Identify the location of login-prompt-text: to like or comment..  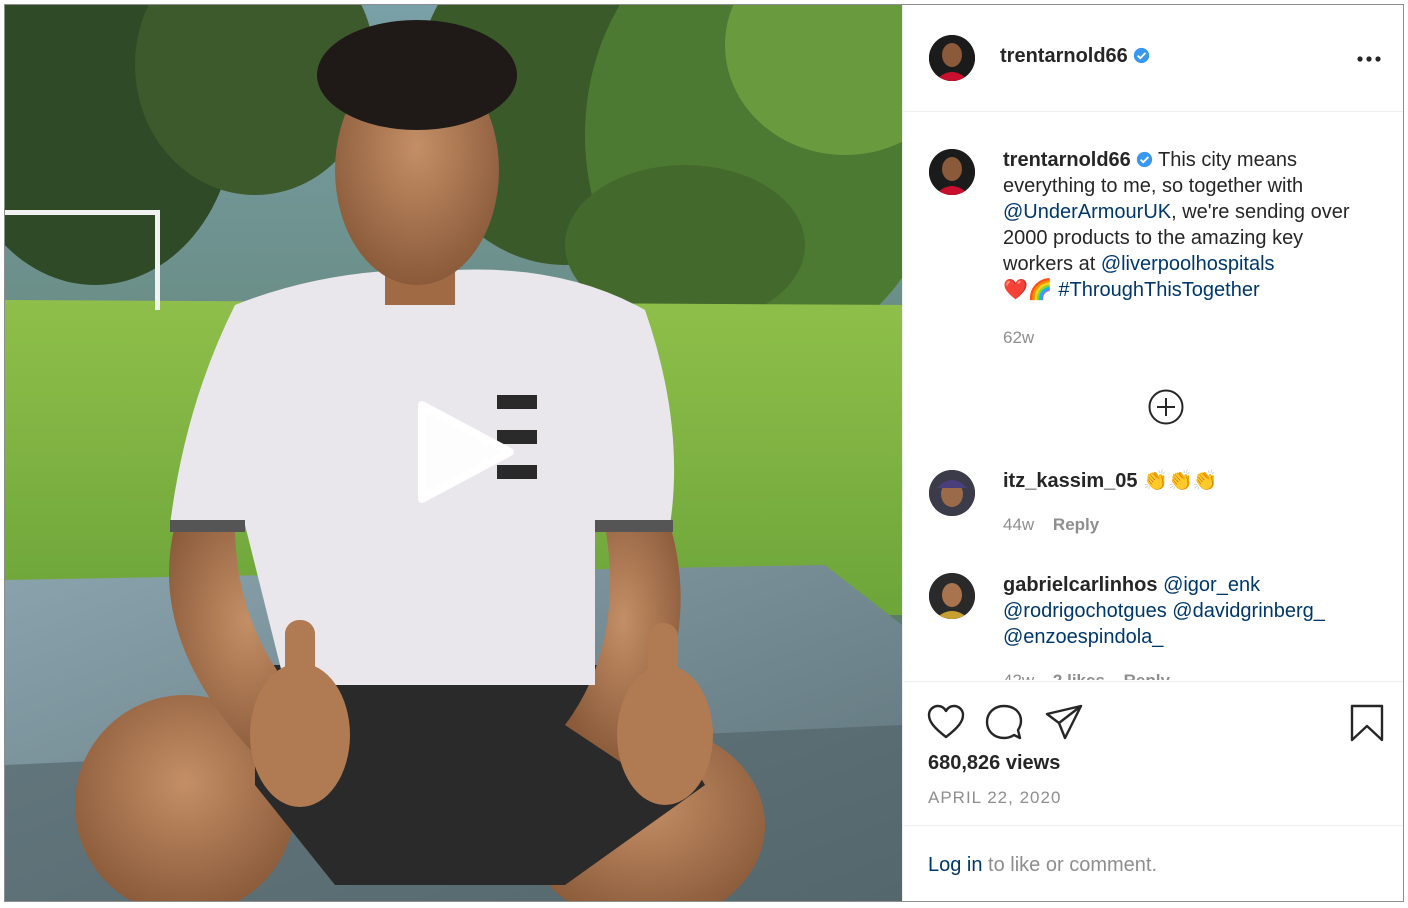
(1070, 865).